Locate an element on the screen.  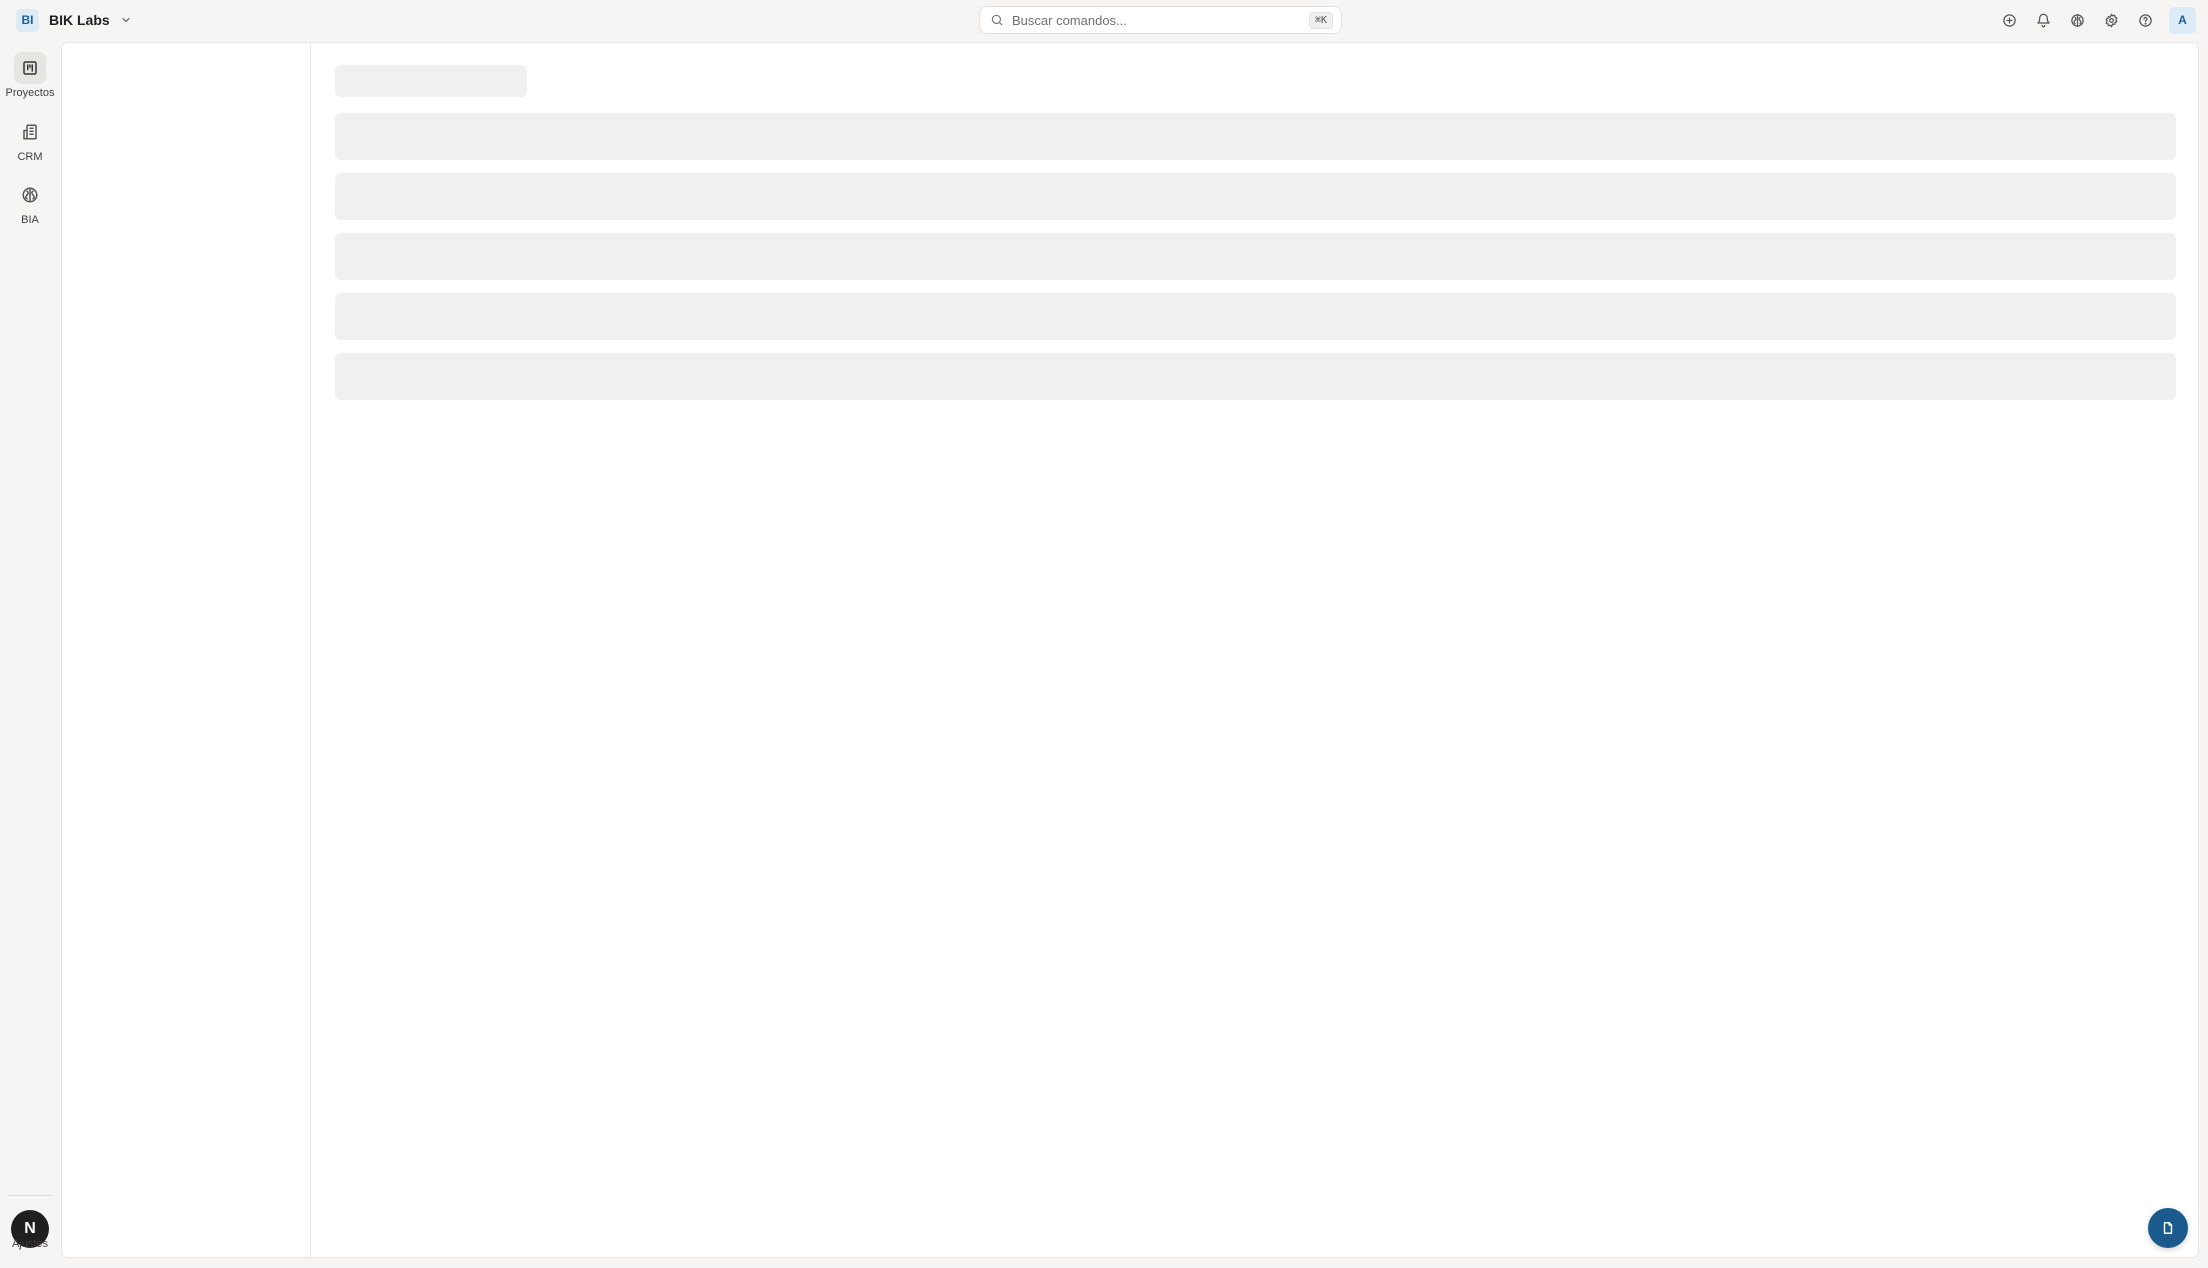
rail-label-crm: CRM is located at coordinates (30, 157).